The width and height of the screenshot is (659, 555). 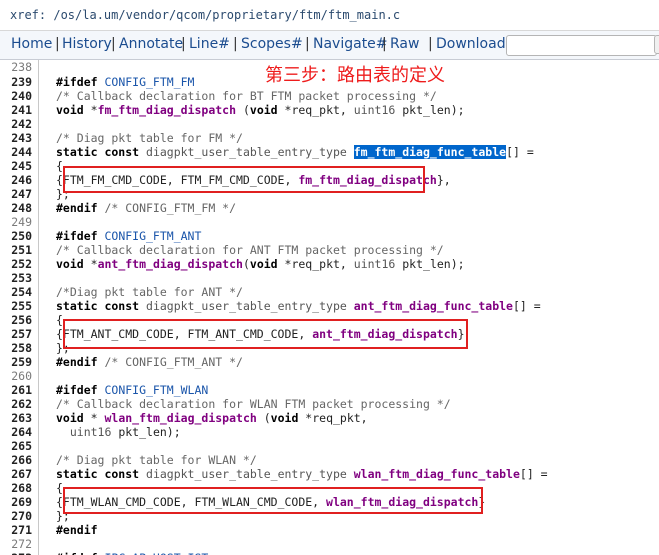 I want to click on nav-download: Download, so click(x=471, y=44).